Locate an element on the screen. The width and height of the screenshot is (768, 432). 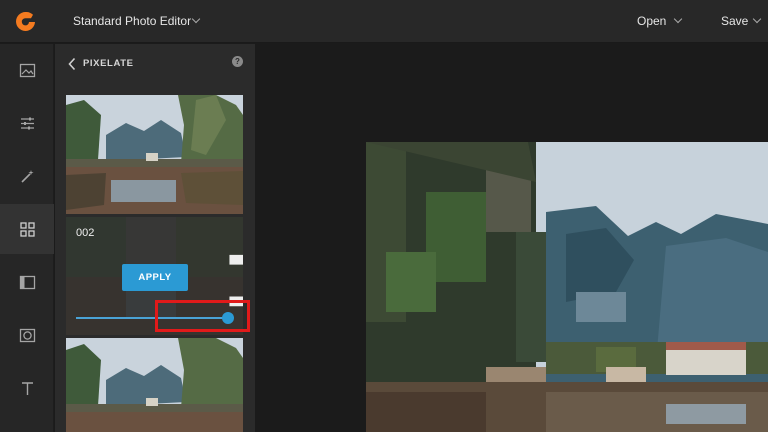
apply-button: APPLY is located at coordinates (155, 277).